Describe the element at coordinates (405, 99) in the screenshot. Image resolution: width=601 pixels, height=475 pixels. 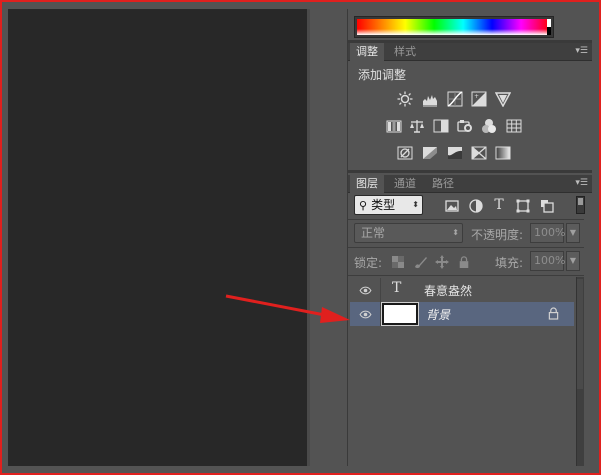
I see `brightness-contrast-icon` at that location.